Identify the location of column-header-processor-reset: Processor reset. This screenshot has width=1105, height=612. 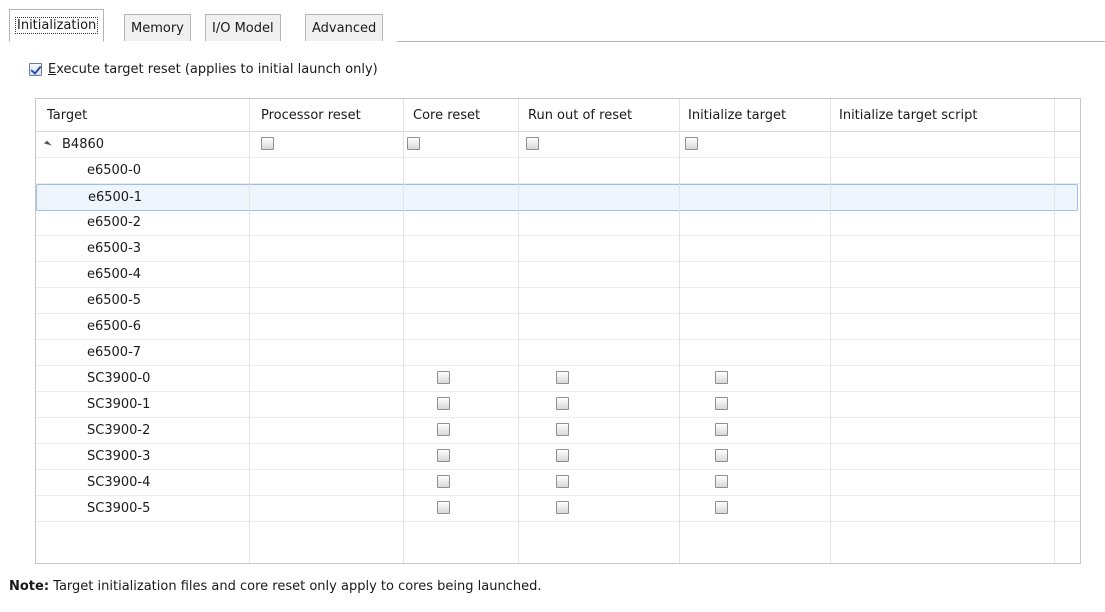
(311, 115).